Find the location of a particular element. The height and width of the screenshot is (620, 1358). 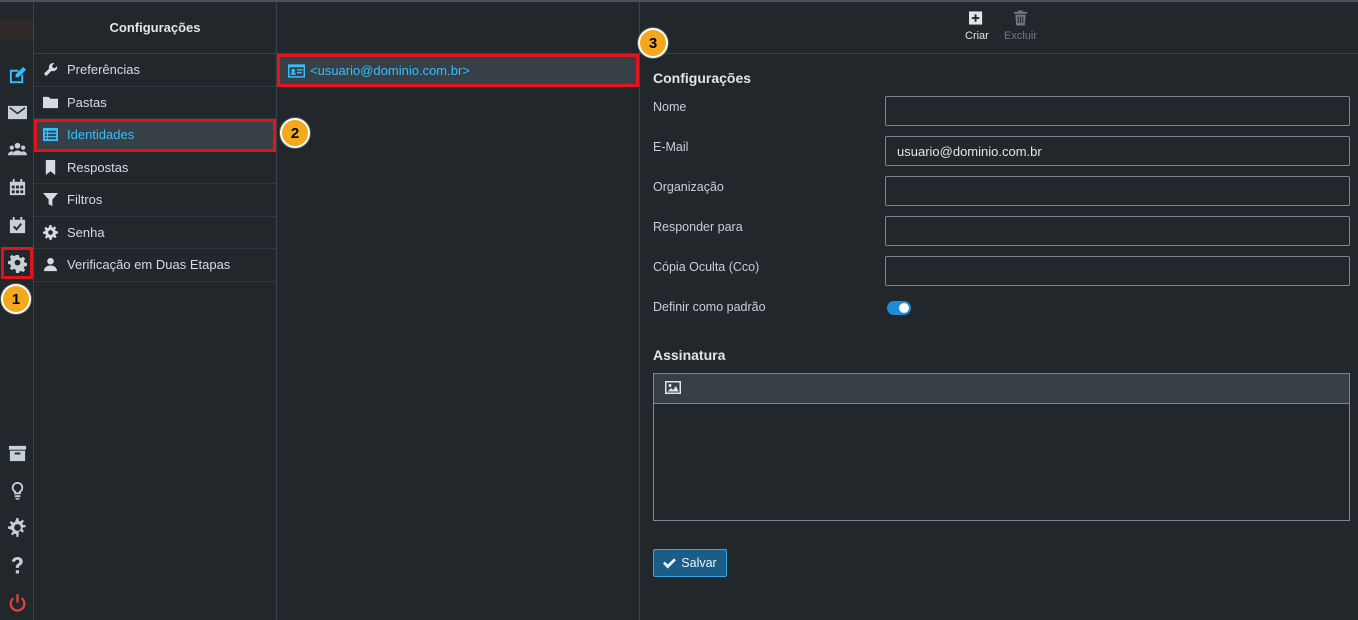

field-label: Definir como padrão is located at coordinates (709, 307).